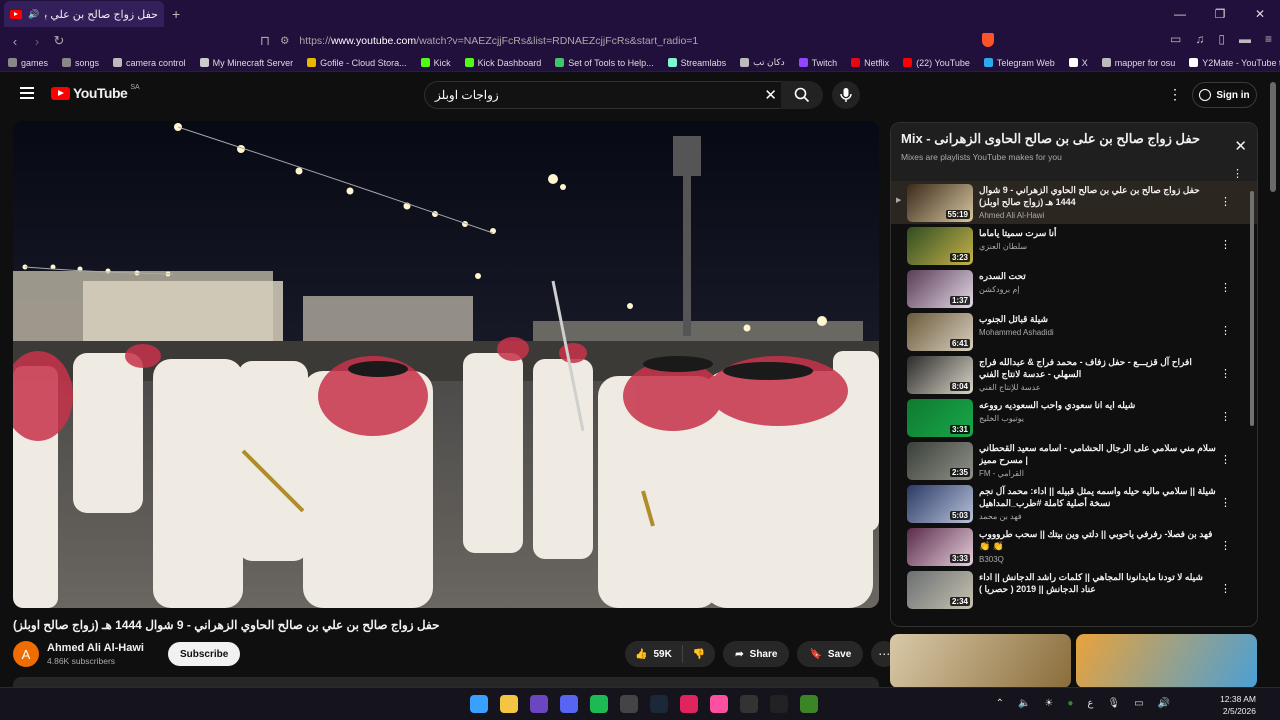 The image size is (1280, 720). I want to click on search-box: زواجات اوبلز ✕, so click(606, 95).